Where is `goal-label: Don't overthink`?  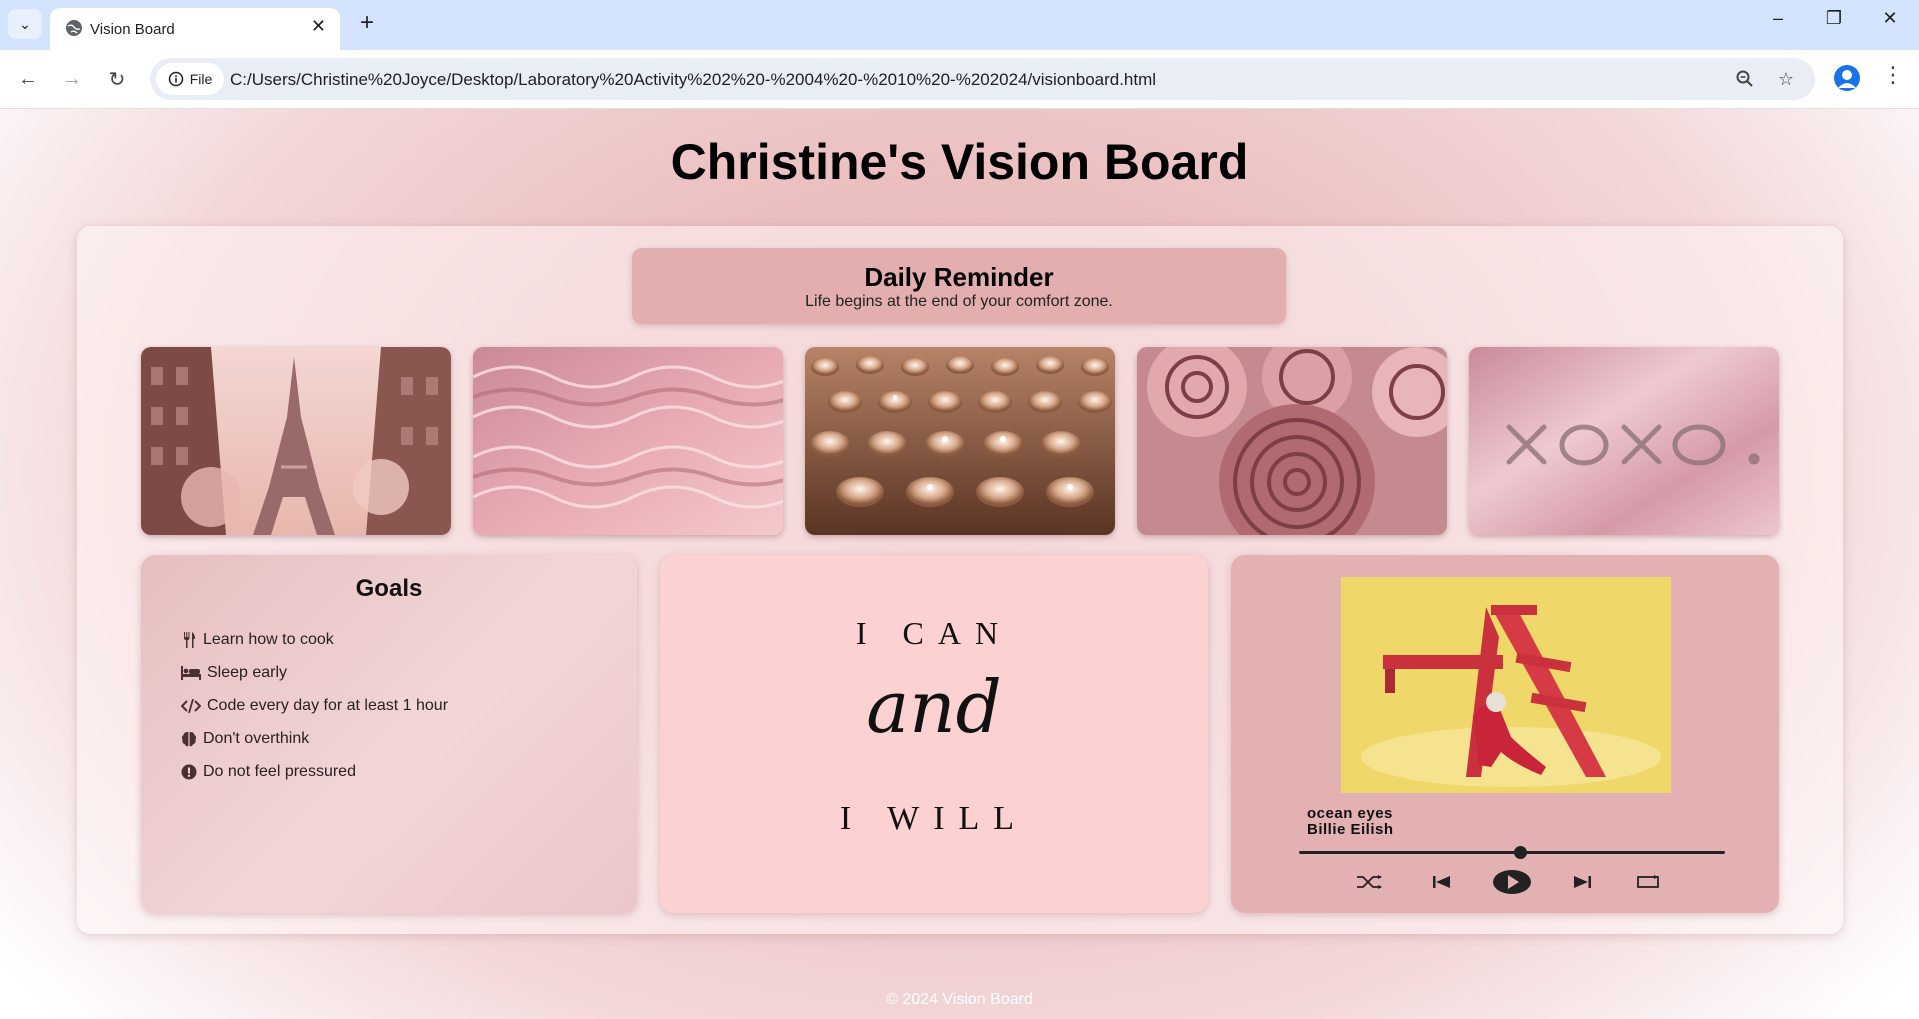 goal-label: Don't overthink is located at coordinates (256, 738).